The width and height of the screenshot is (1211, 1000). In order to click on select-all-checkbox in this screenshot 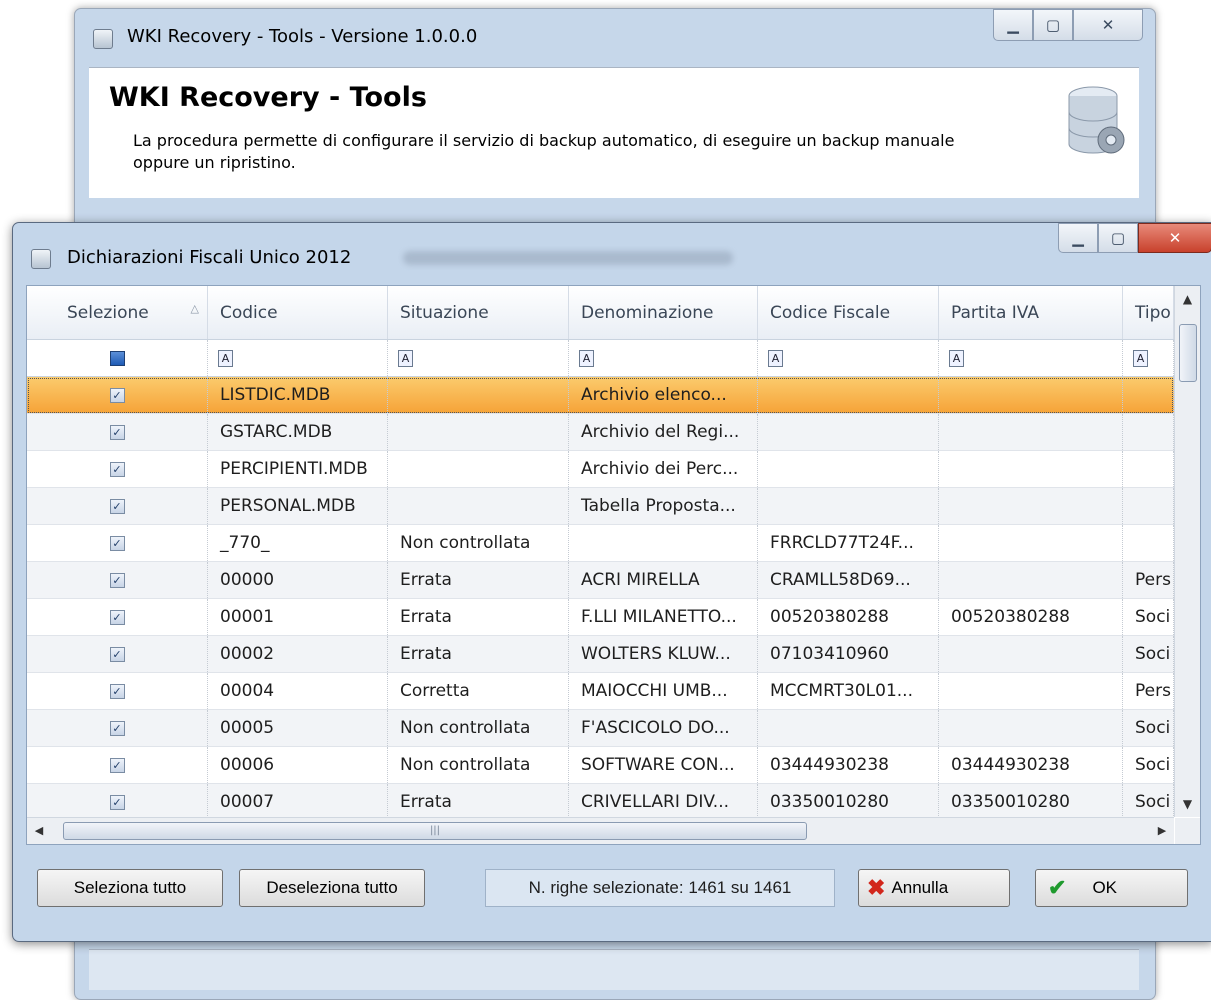, I will do `click(117, 358)`.